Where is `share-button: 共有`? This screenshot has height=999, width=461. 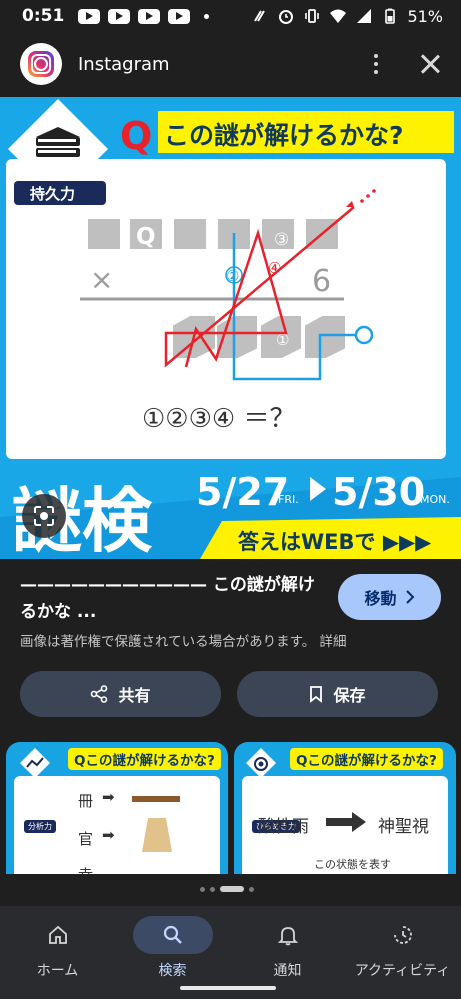 share-button: 共有 is located at coordinates (120, 694).